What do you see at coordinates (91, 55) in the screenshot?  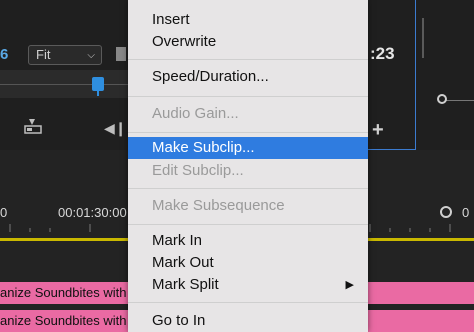 I see `chevron-down-icon: ⌵` at bounding box center [91, 55].